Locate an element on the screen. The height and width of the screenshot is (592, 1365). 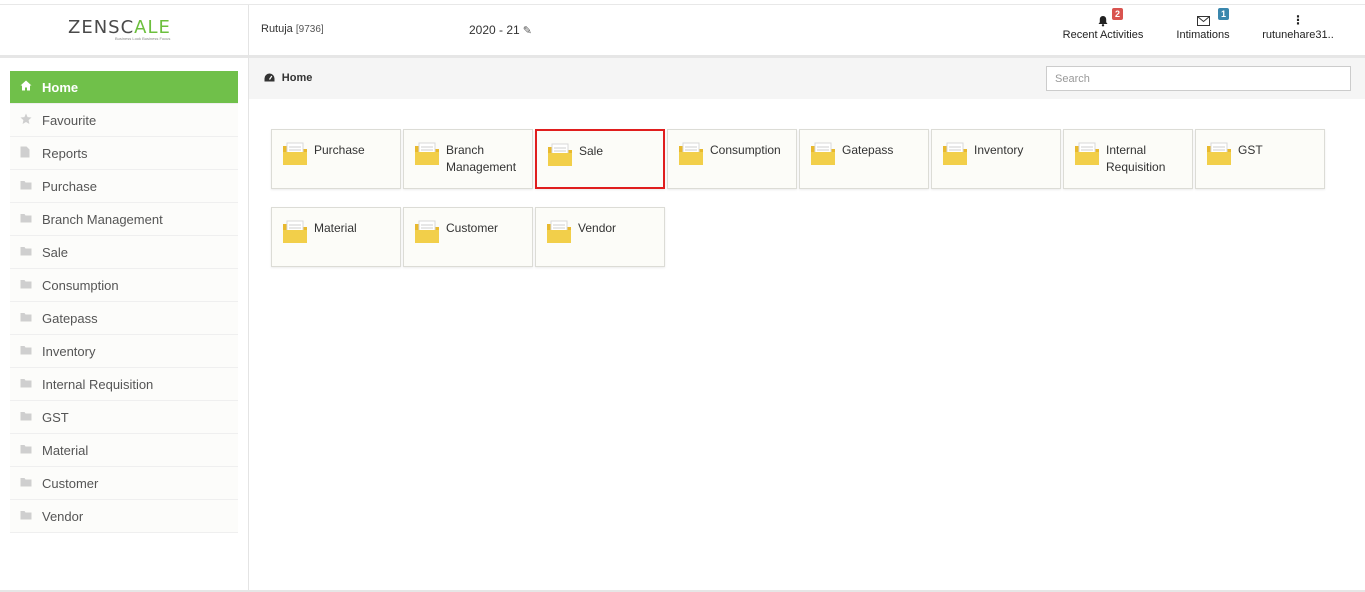
tile-label: Material is located at coordinates (335, 228).